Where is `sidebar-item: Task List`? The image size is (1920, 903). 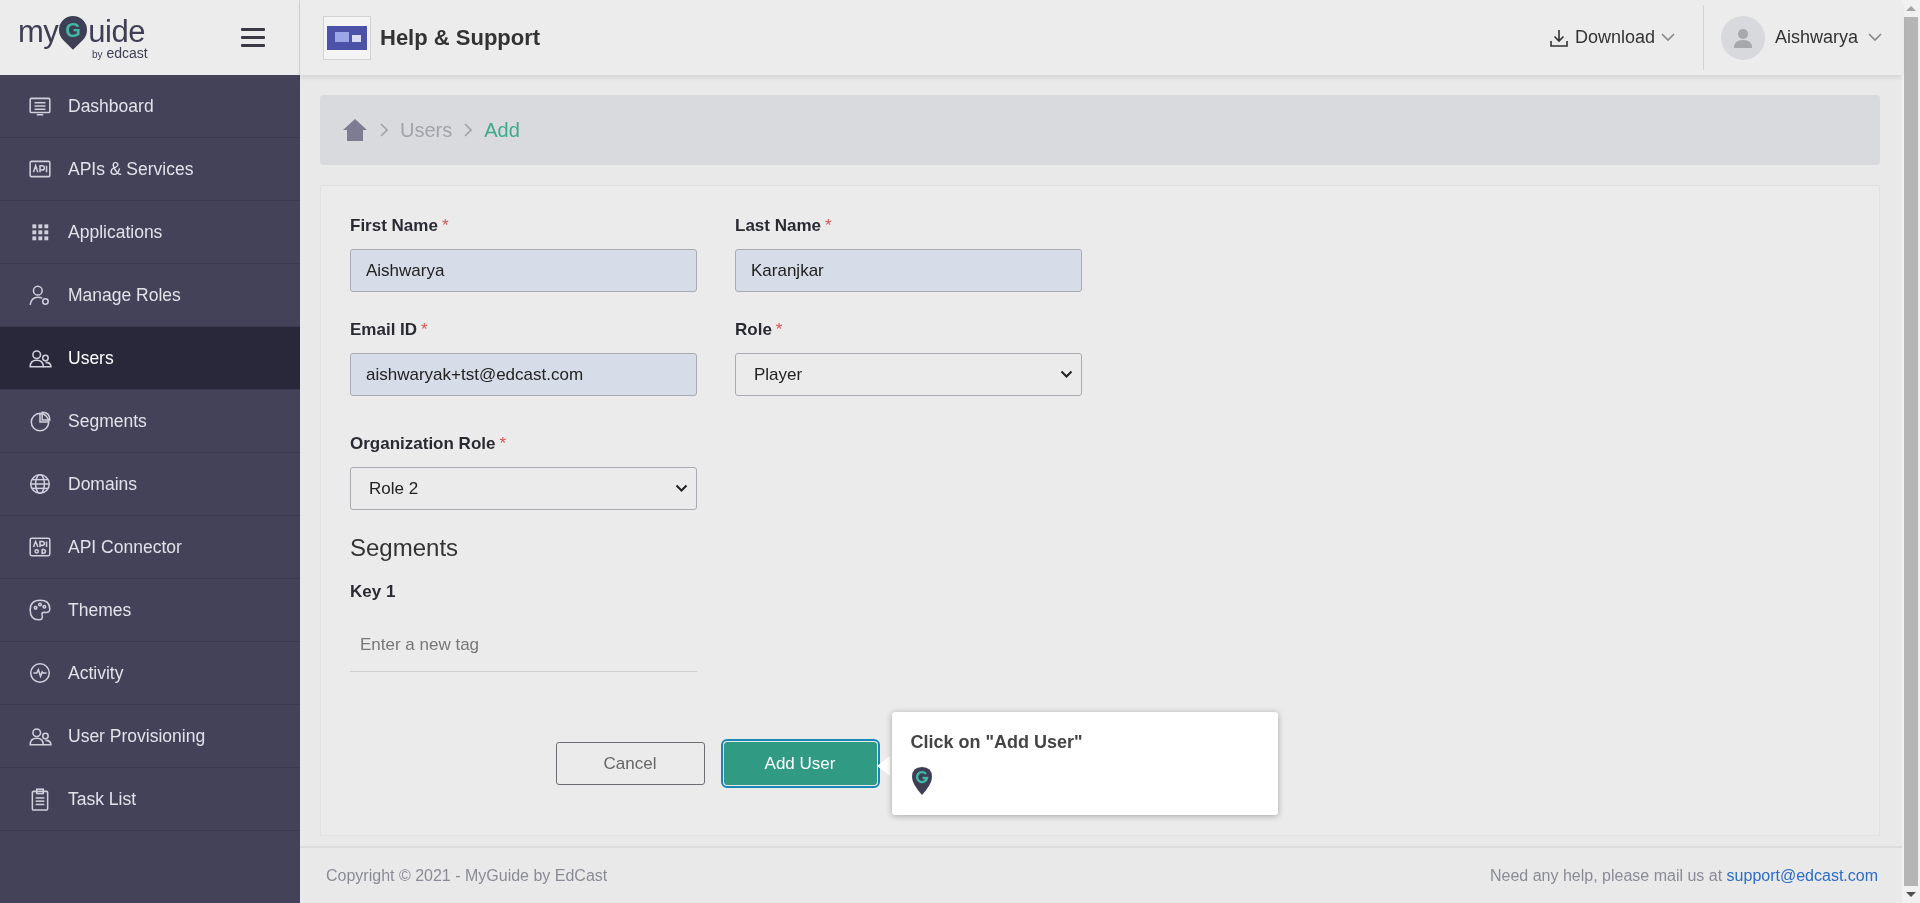
sidebar-item: Task List is located at coordinates (150, 799).